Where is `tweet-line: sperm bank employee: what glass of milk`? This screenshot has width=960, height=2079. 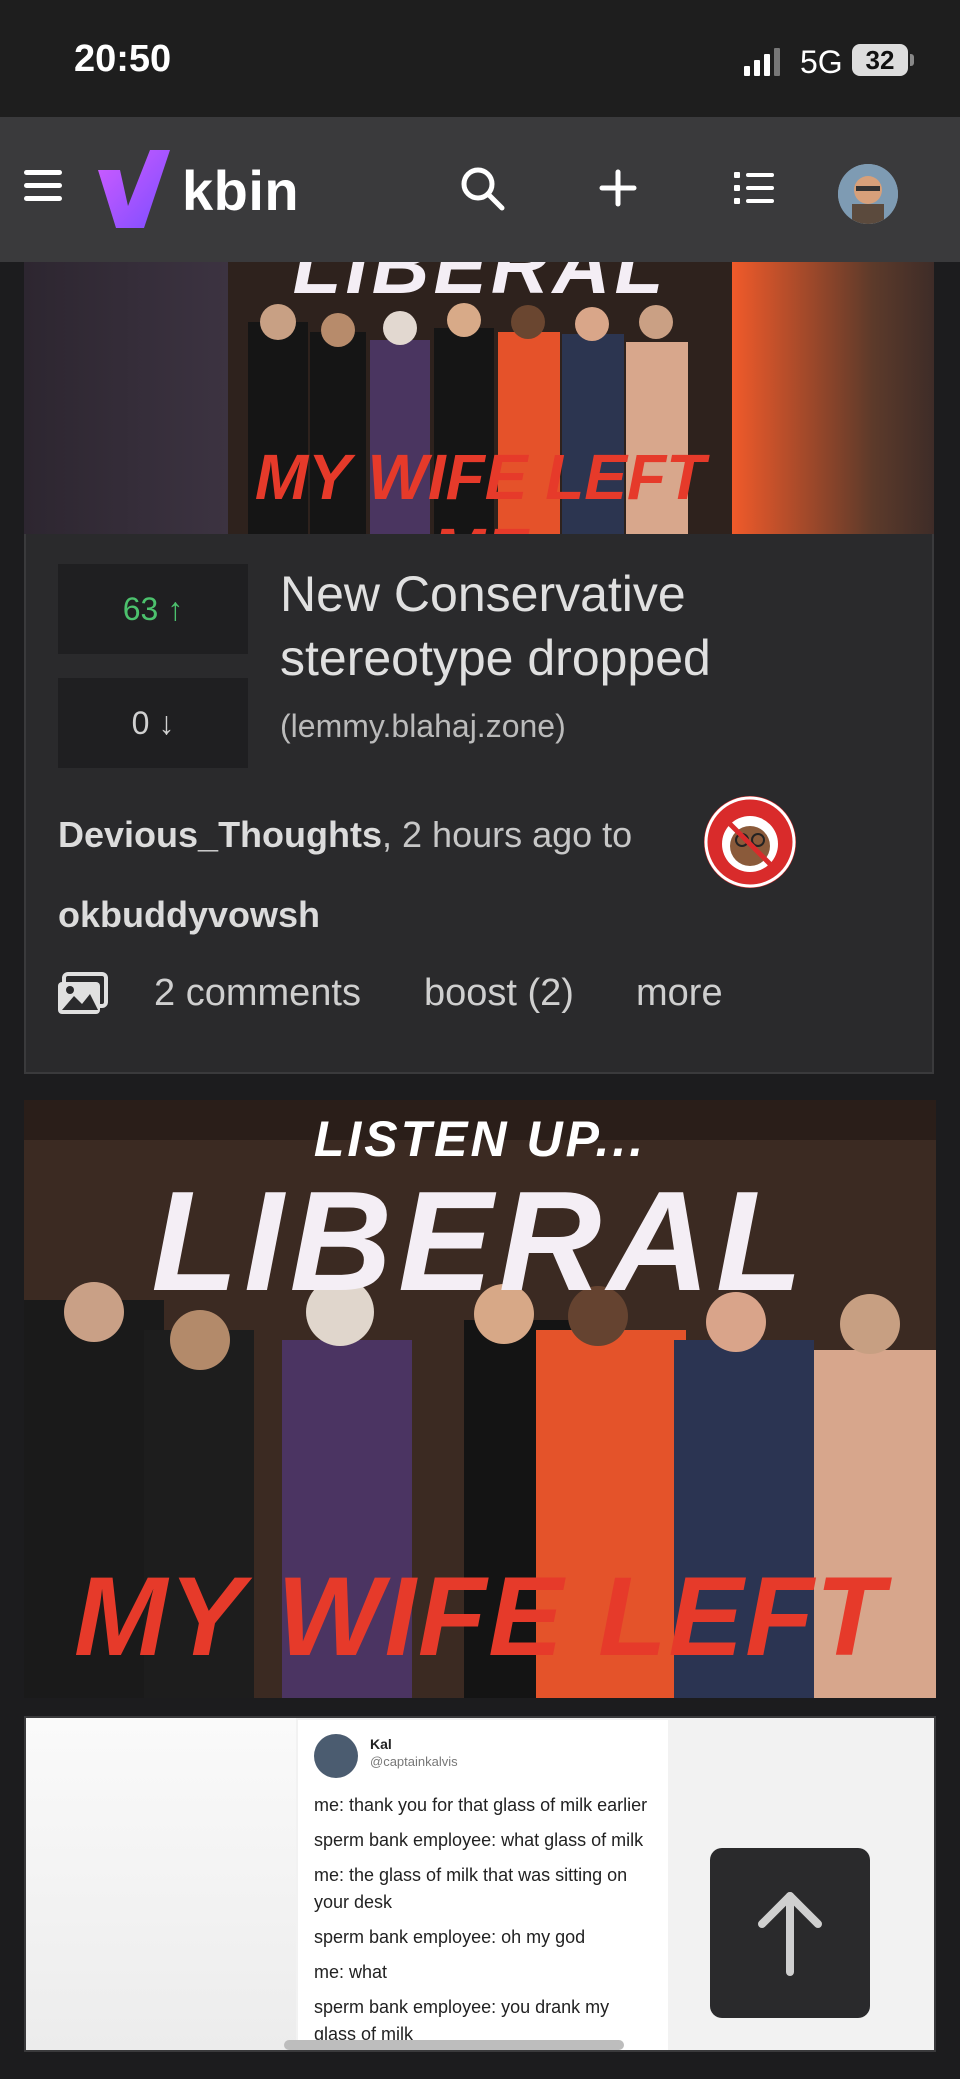
tweet-line: sperm bank employee: what glass of milk is located at coordinates (479, 1840).